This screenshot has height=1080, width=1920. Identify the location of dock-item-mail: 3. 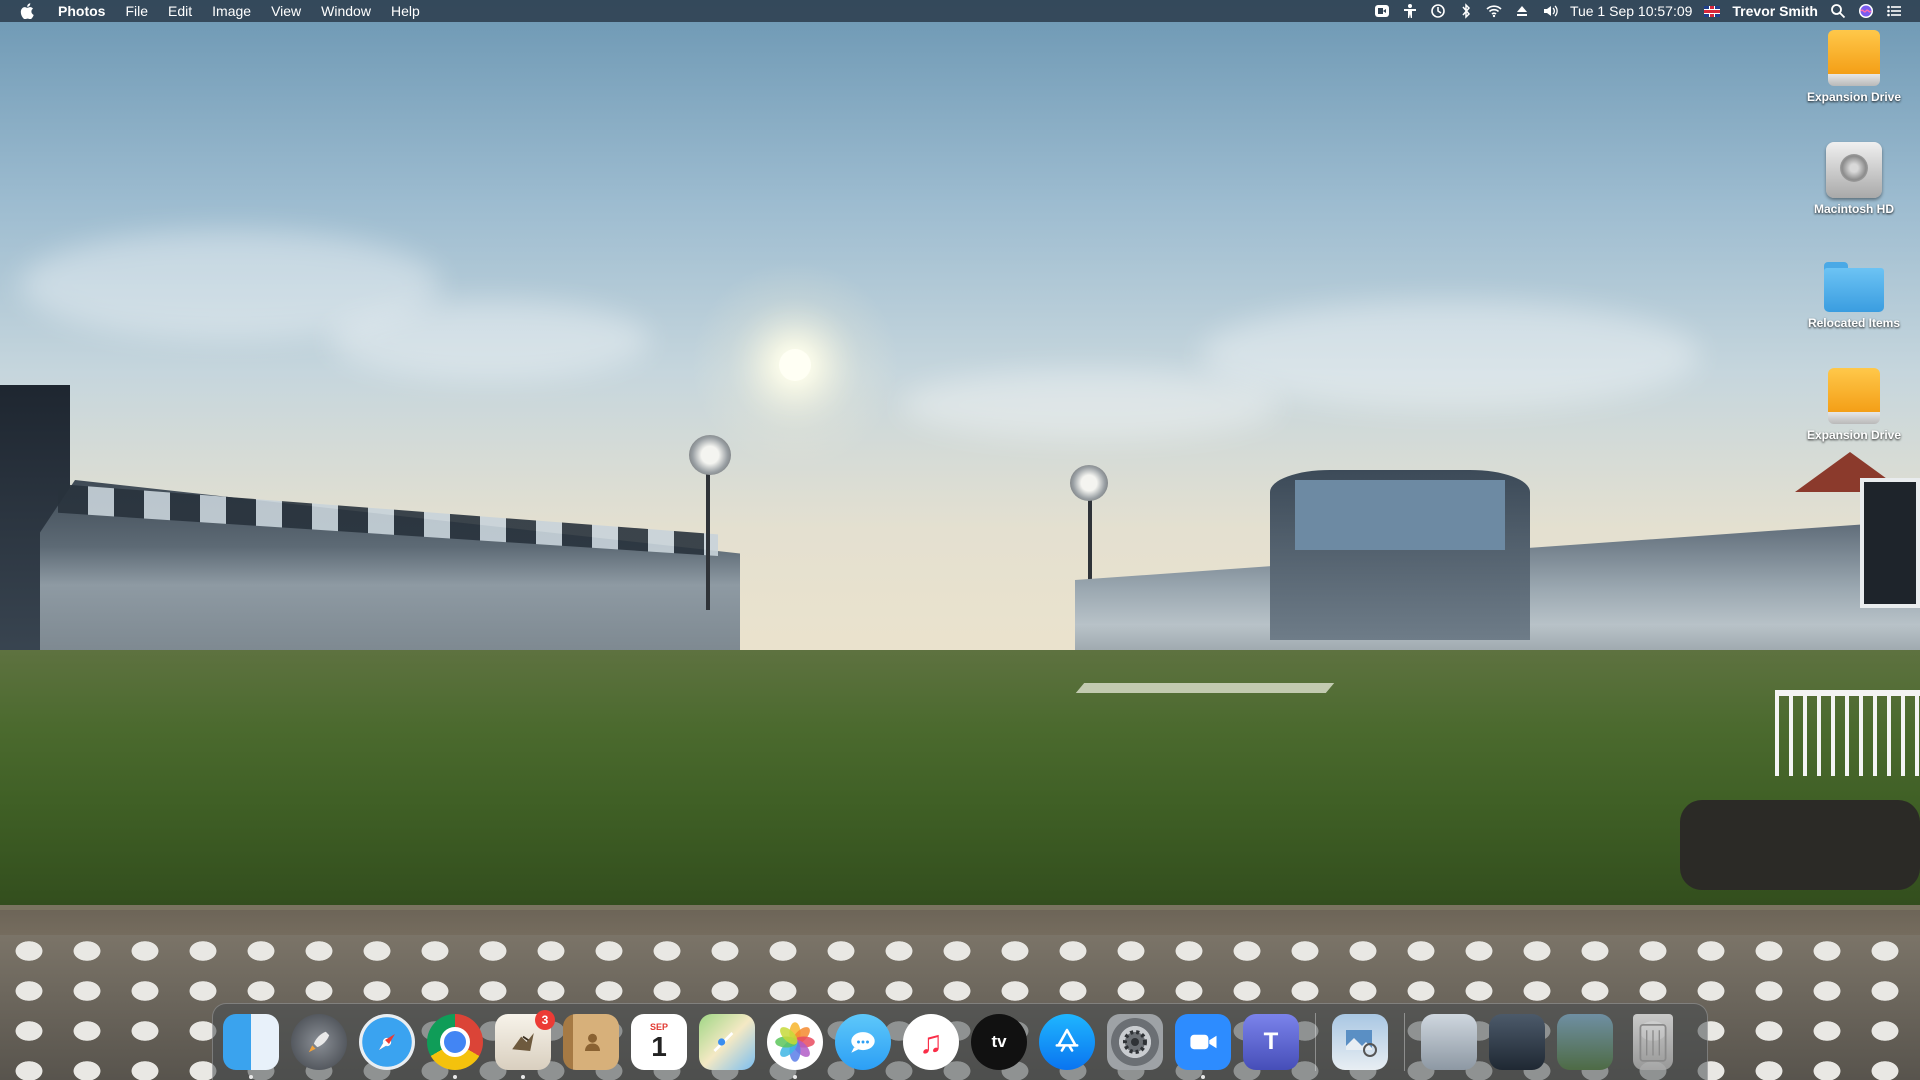
(525, 1044).